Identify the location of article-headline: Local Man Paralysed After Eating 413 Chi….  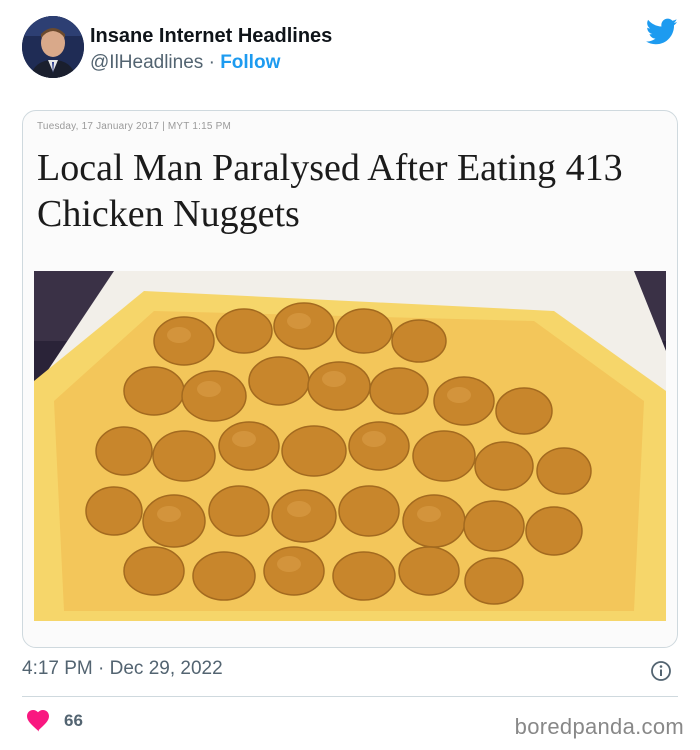
(330, 191).